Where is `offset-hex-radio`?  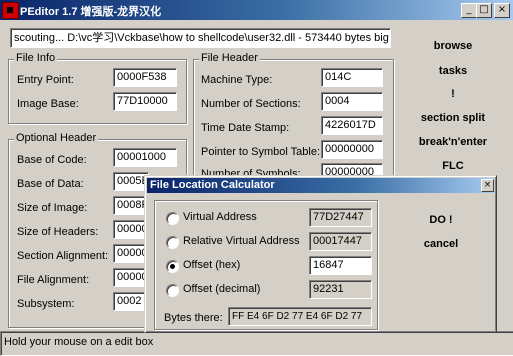
offset-hex-radio is located at coordinates (172, 266).